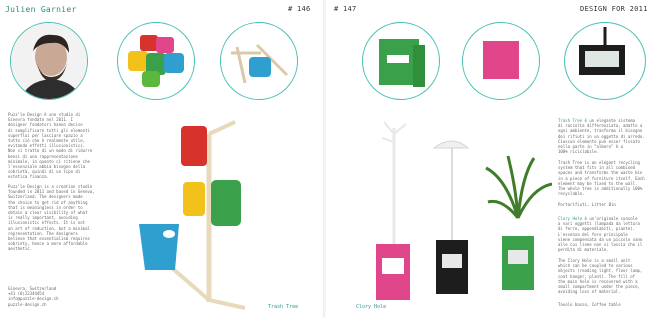  I want to click on trash-tree-photo, so click(192, 215).